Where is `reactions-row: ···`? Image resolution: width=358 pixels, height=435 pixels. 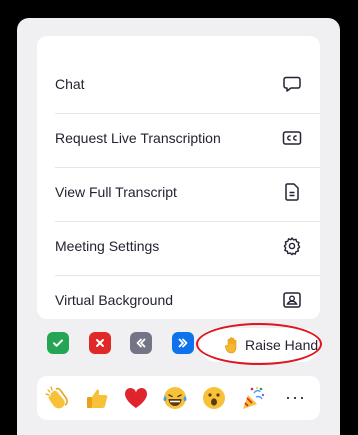
reactions-row: ··· is located at coordinates (178, 398).